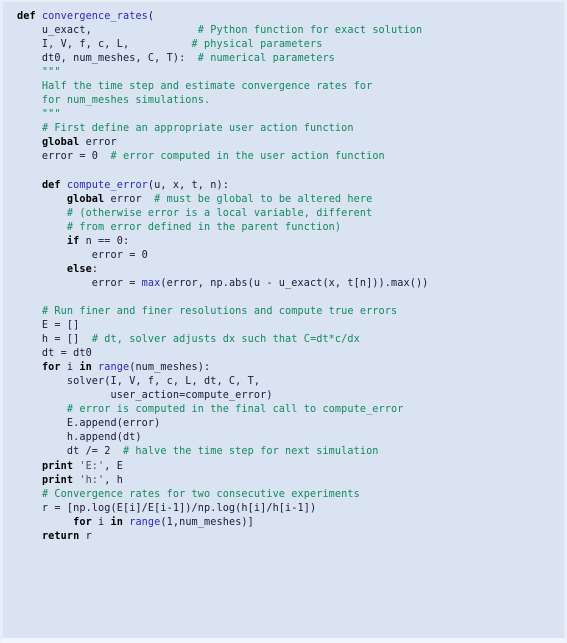 This screenshot has width=567, height=643. Describe the element at coordinates (310, 31) in the screenshot. I see `code-token: # Python function for exact solution` at that location.